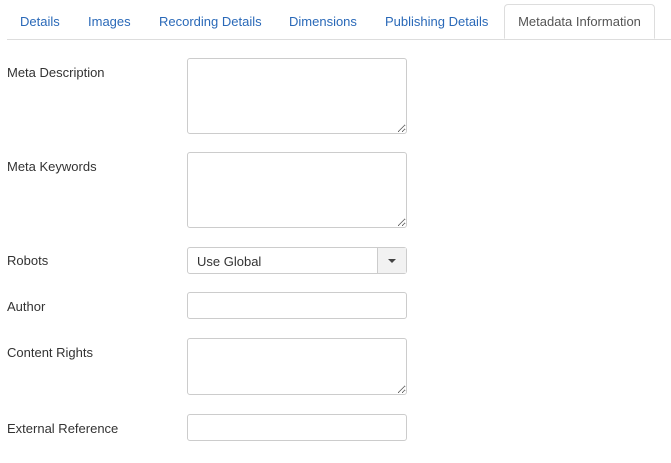 The image size is (671, 463). Describe the element at coordinates (297, 260) in the screenshot. I see `robots-select: Use Global` at that location.